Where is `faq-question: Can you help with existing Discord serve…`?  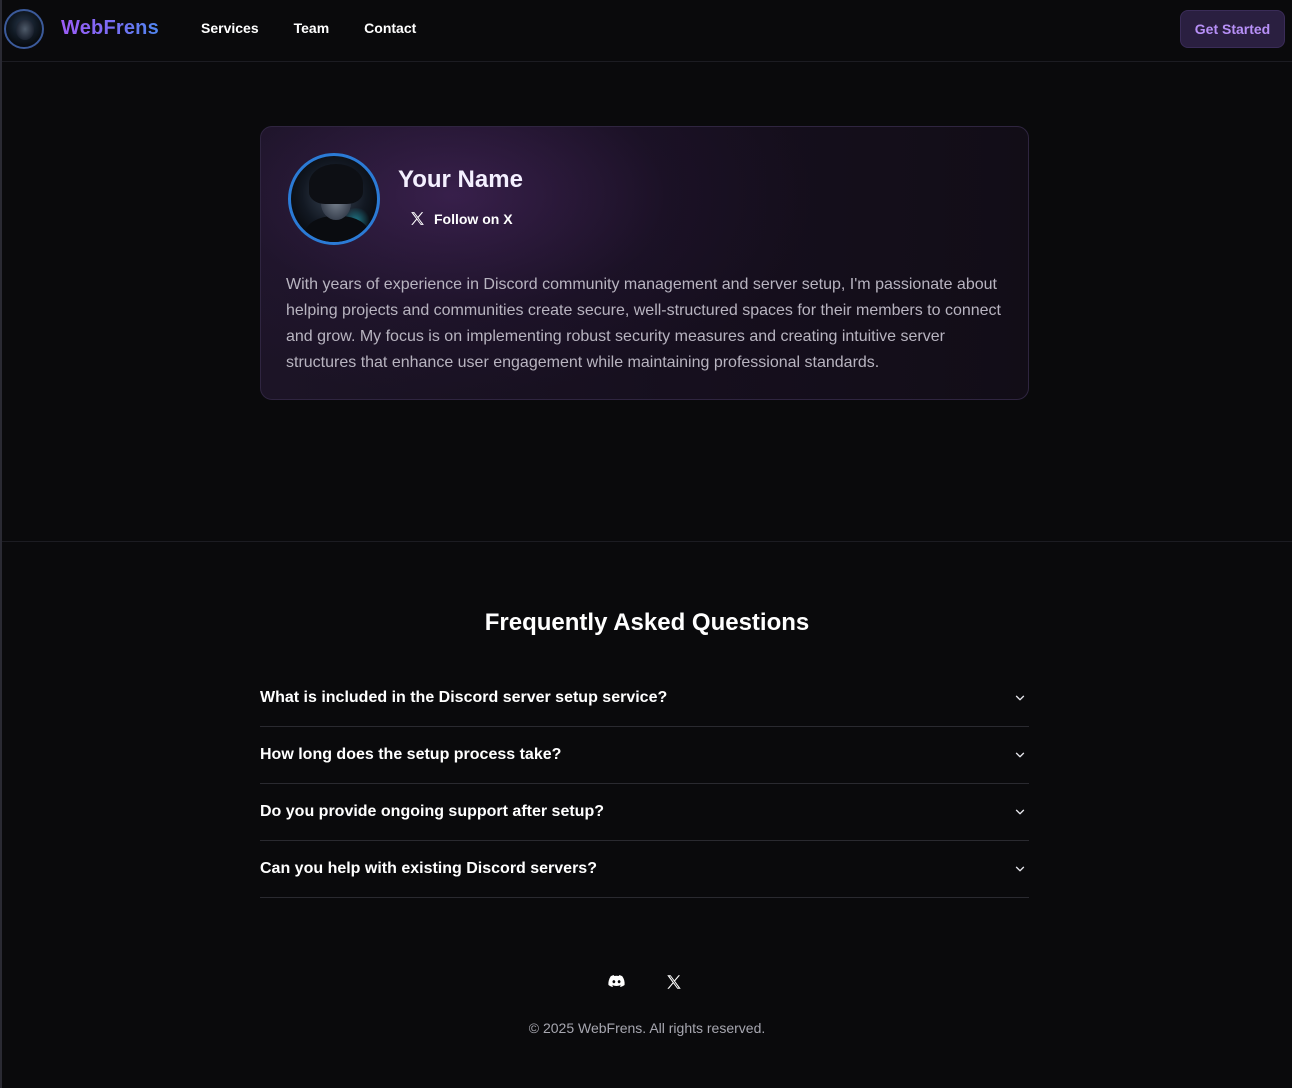 faq-question: Can you help with existing Discord serve… is located at coordinates (428, 868).